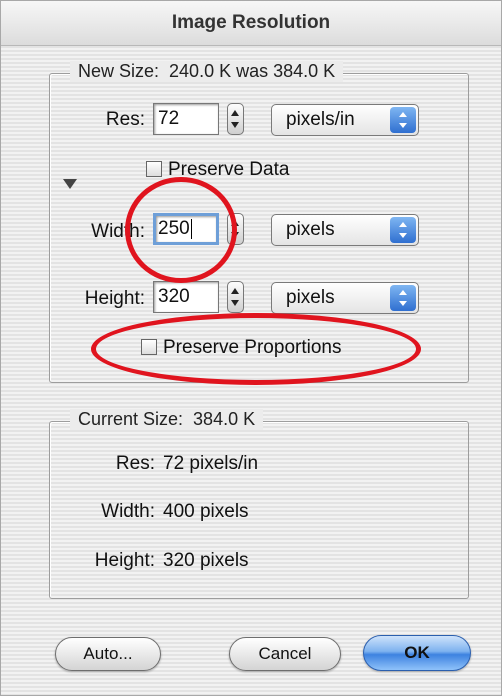 Image resolution: width=502 pixels, height=696 pixels. I want to click on current-size-value: 384.0 K, so click(224, 419).